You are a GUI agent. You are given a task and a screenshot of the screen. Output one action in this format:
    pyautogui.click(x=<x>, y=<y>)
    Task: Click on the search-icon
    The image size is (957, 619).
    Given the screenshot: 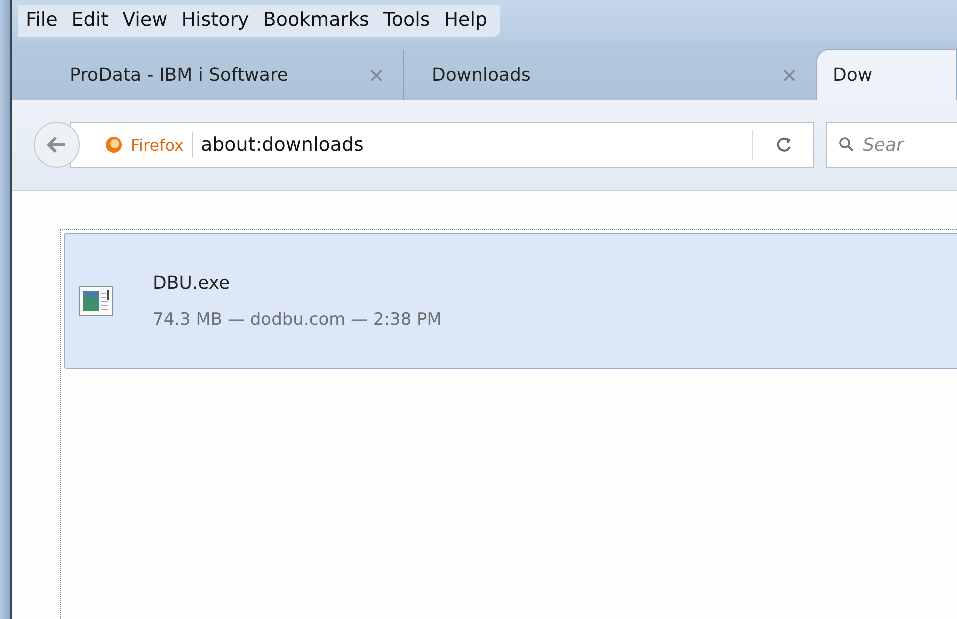 What is the action you would take?
    pyautogui.click(x=847, y=145)
    